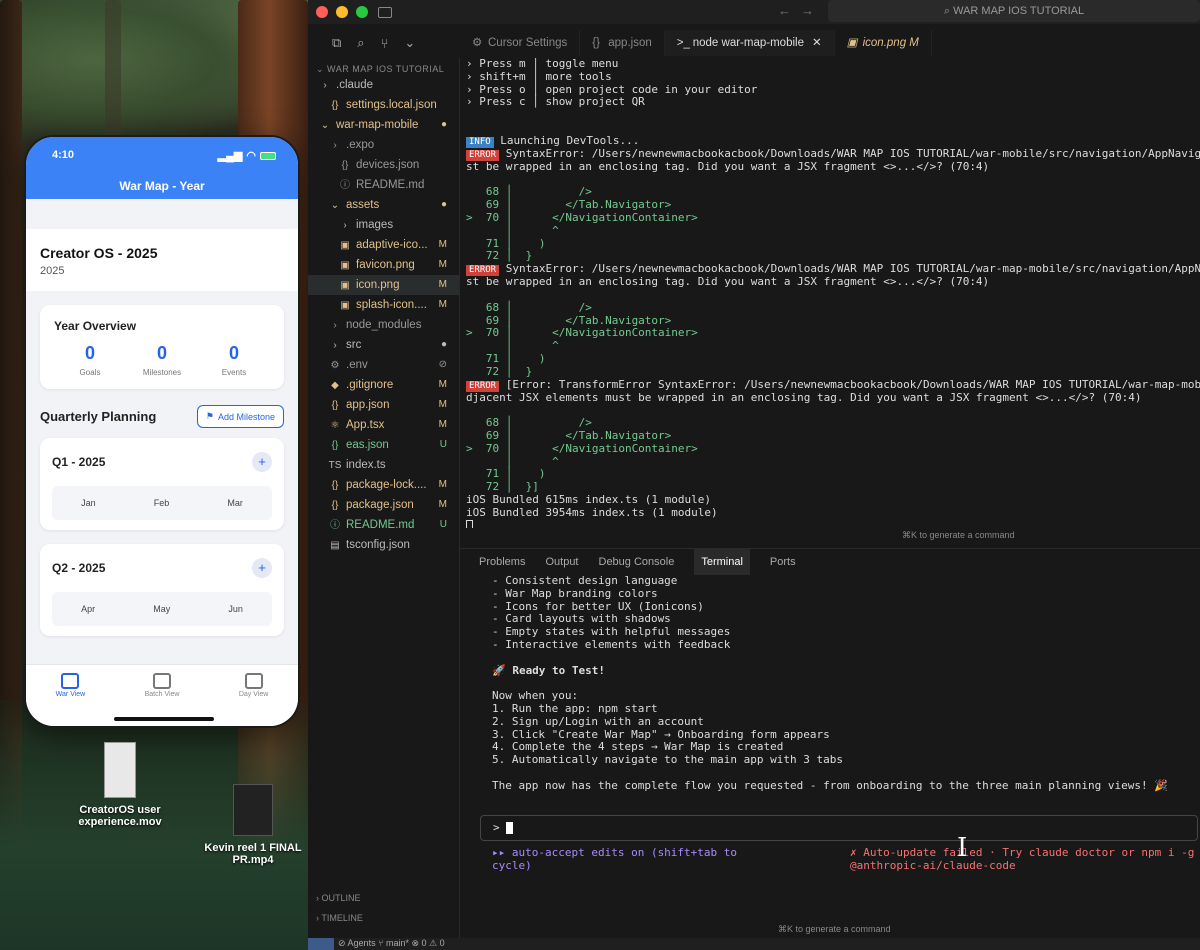 The image size is (1200, 950). What do you see at coordinates (162, 186) in the screenshot?
I see `app-title: War Map - Year` at bounding box center [162, 186].